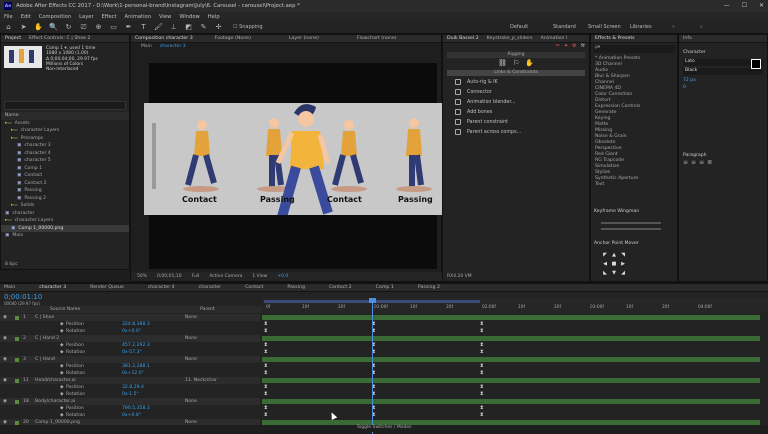 The width and height of the screenshot is (768, 434). Describe the element at coordinates (516, 64) in the screenshot. I see `ik-icon: ⚐` at that location.